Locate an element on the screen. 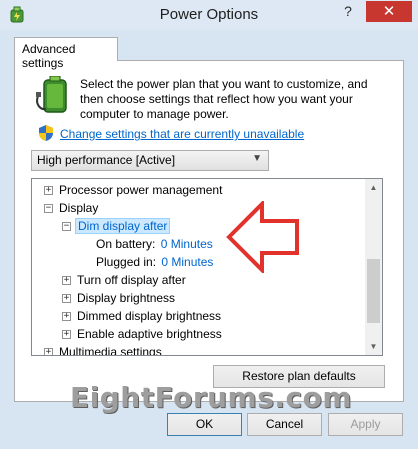 This screenshot has width=418, height=449. tree-item-label: Multimedia settings is located at coordinates (110, 350).